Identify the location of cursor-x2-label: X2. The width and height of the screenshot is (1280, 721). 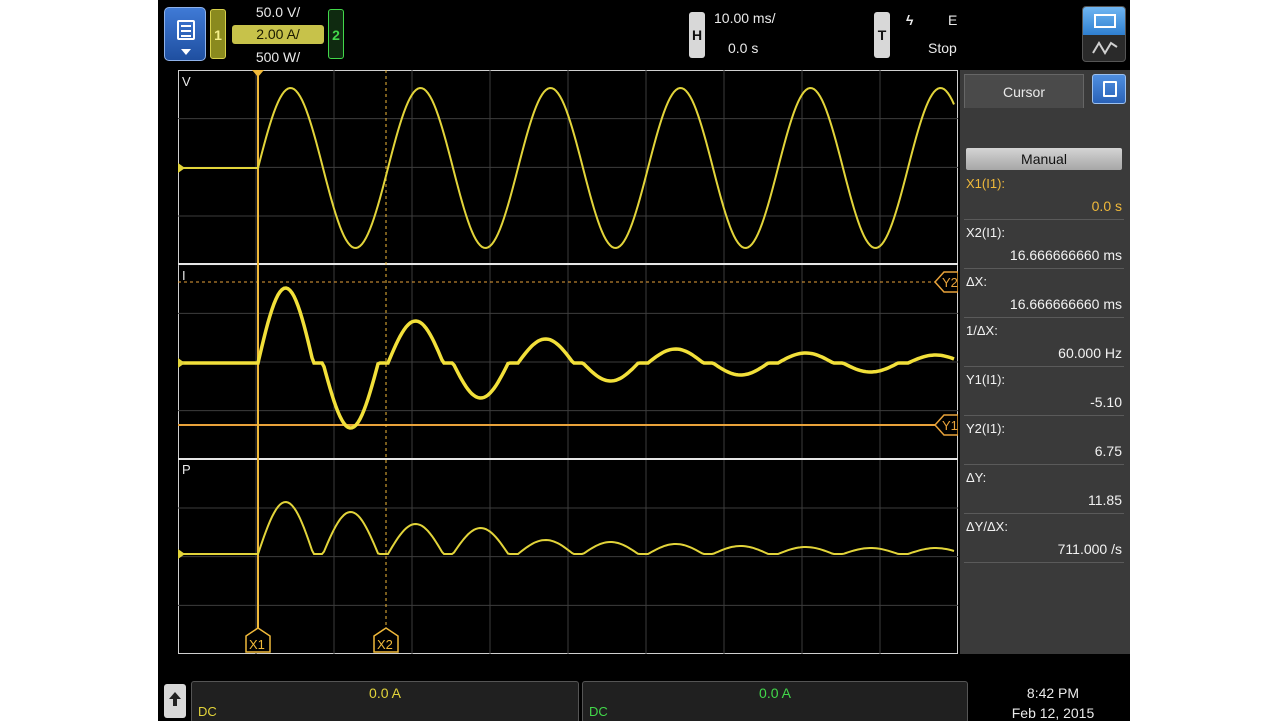
(385, 644).